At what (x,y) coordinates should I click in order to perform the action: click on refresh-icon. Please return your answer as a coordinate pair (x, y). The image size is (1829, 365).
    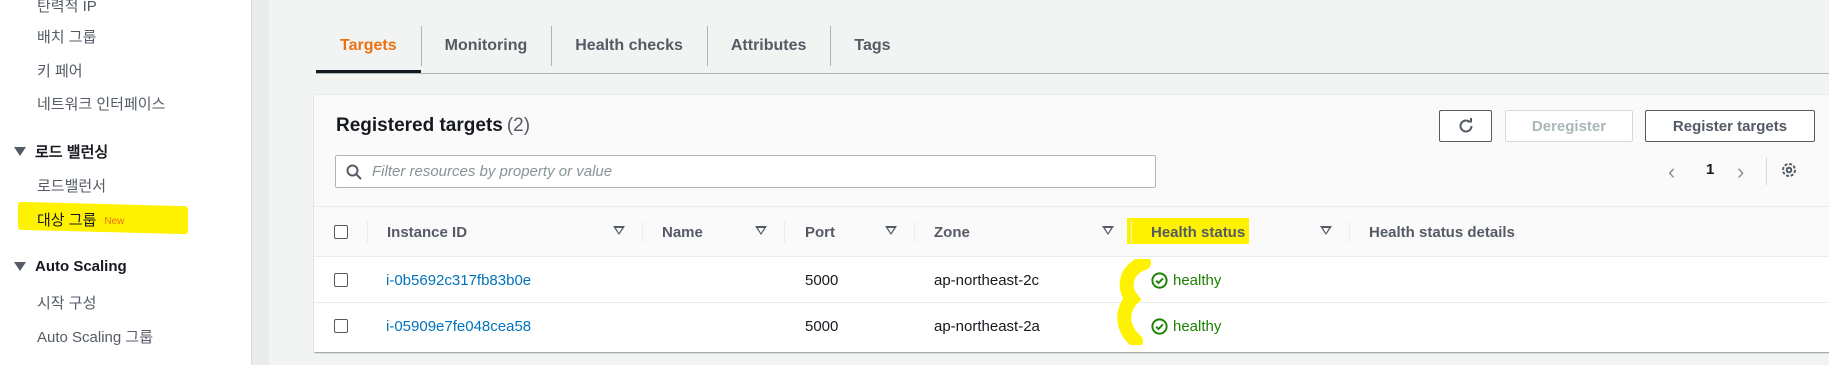
    Looking at the image, I should click on (1465, 125).